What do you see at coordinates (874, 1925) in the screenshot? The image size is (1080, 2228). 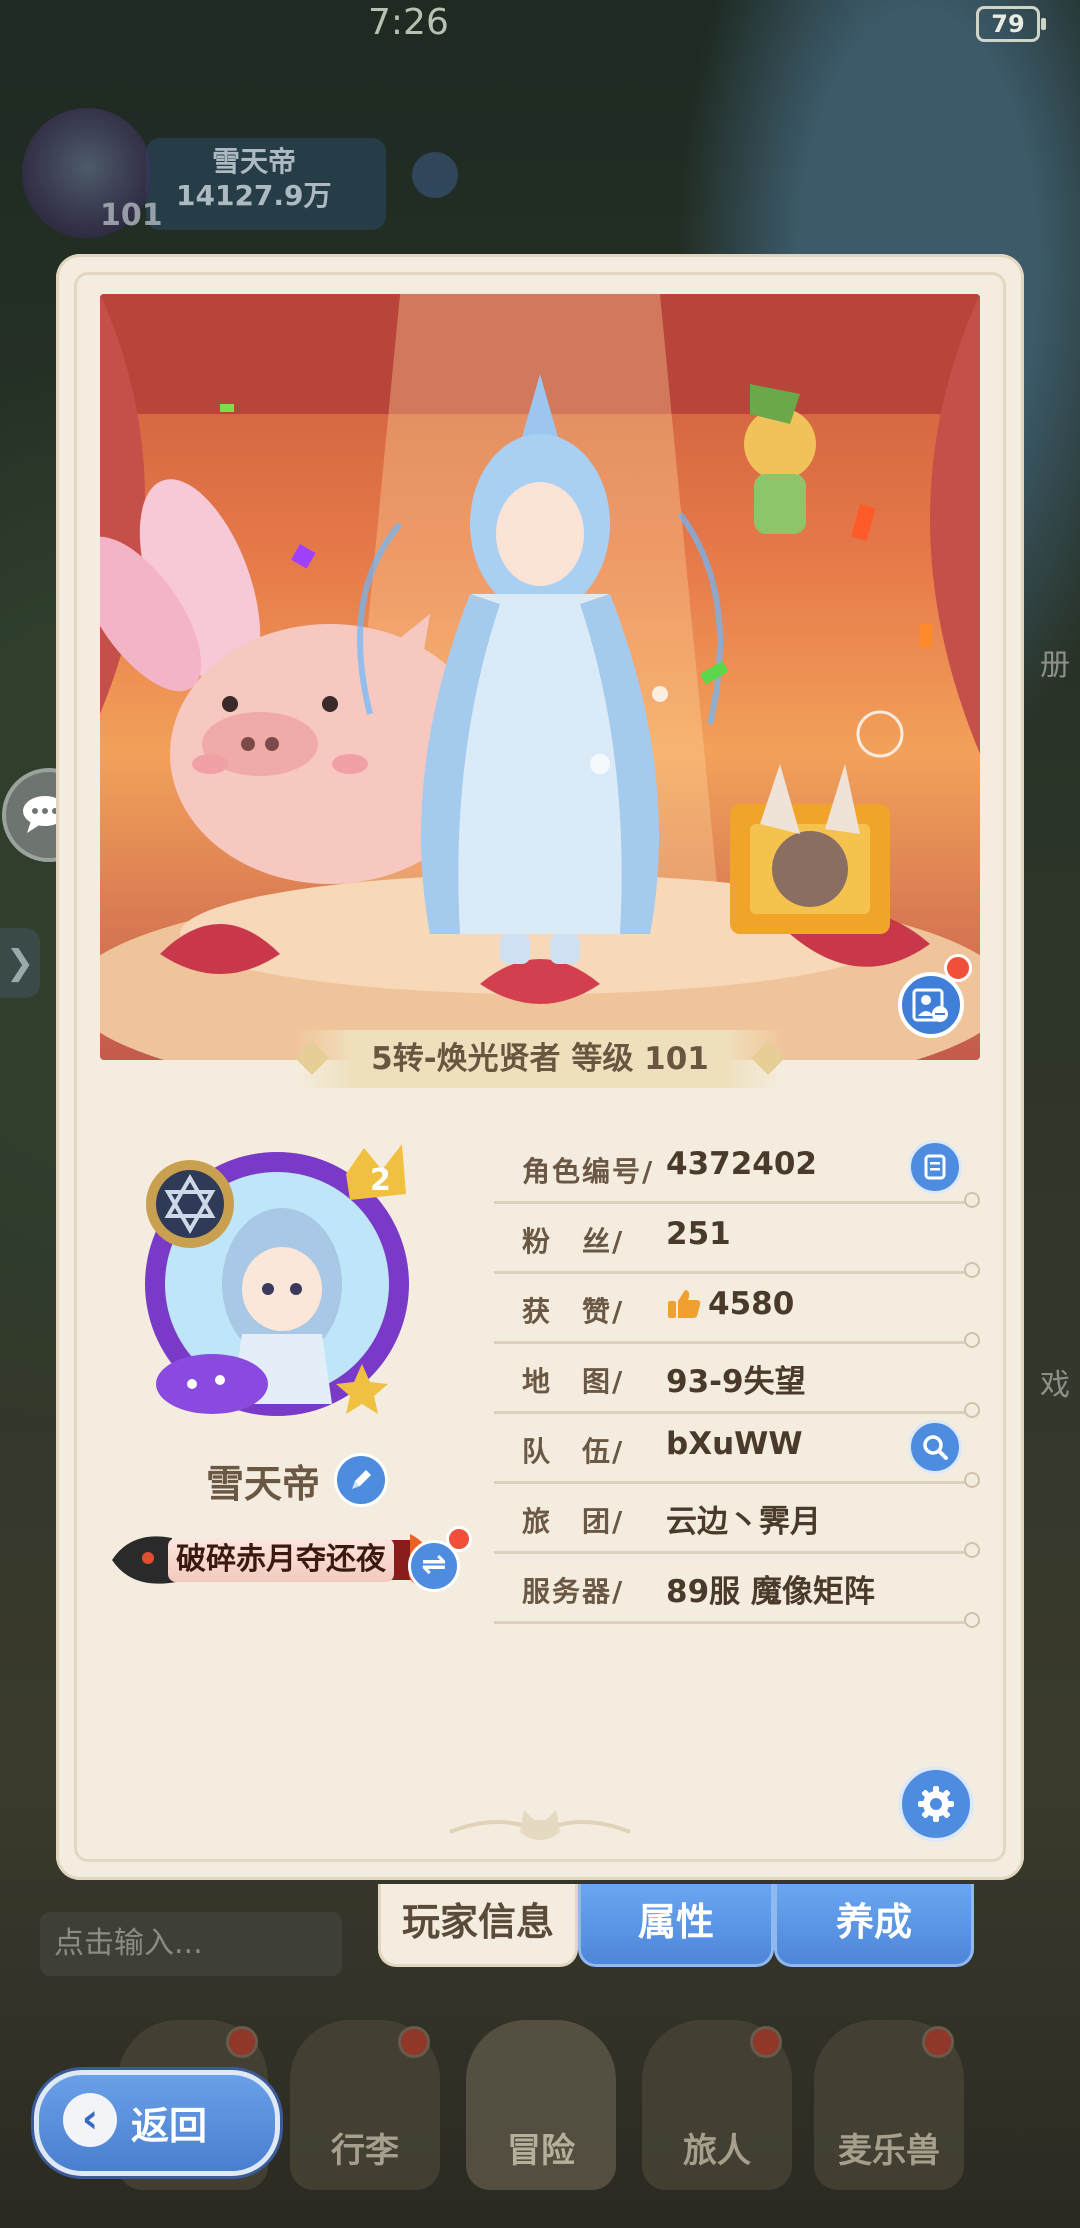 I see `tab-cultivate: 养成` at bounding box center [874, 1925].